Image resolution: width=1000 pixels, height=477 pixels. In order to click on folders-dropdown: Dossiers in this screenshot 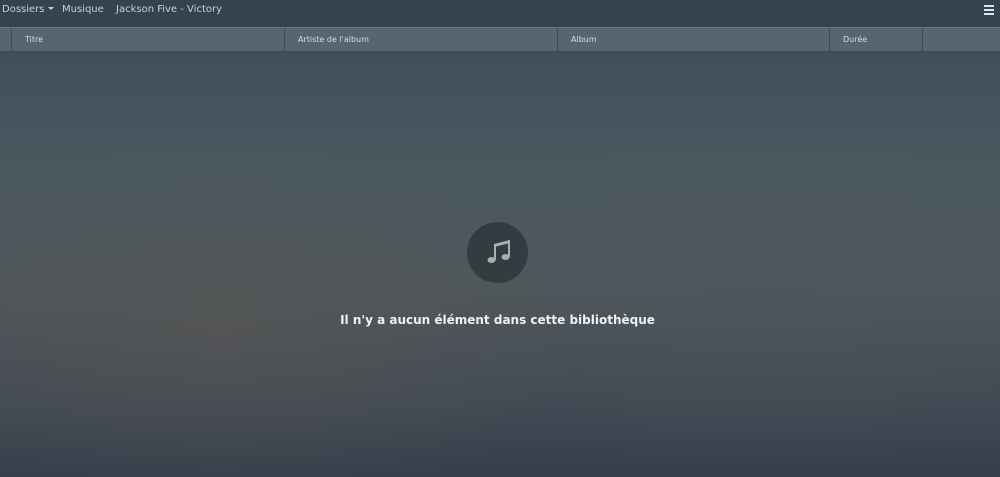, I will do `click(28, 10)`.